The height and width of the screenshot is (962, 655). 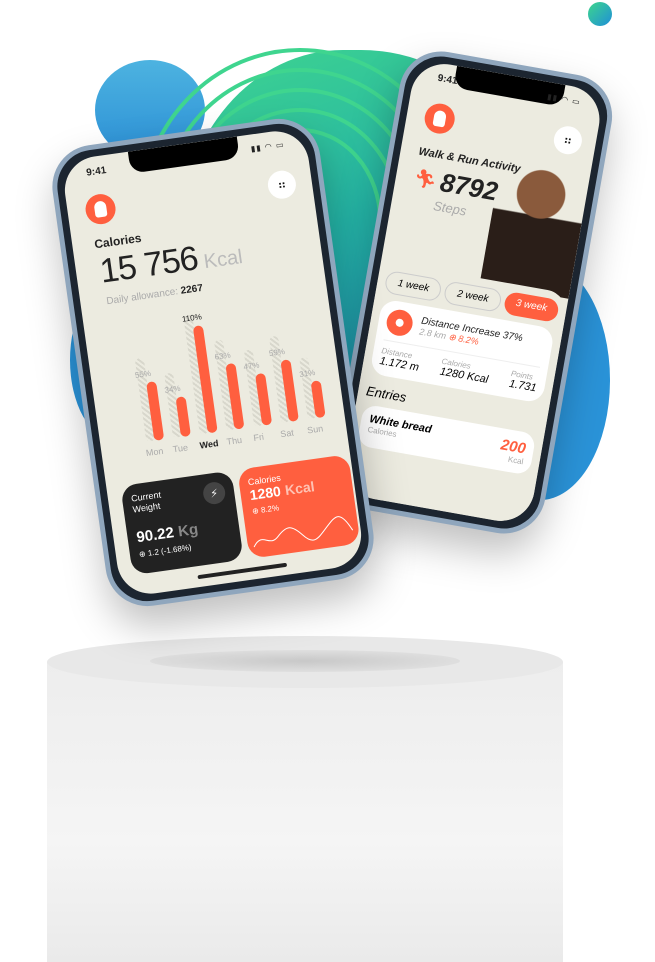 What do you see at coordinates (223, 259) in the screenshot?
I see `calories-unit: Kcal` at bounding box center [223, 259].